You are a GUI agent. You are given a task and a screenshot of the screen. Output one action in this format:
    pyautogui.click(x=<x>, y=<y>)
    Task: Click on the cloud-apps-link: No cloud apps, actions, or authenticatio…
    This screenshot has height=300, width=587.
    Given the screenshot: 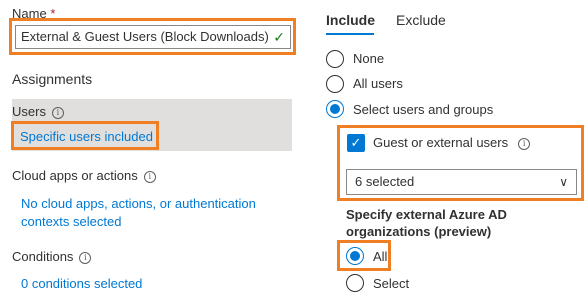 What is the action you would take?
    pyautogui.click(x=151, y=213)
    